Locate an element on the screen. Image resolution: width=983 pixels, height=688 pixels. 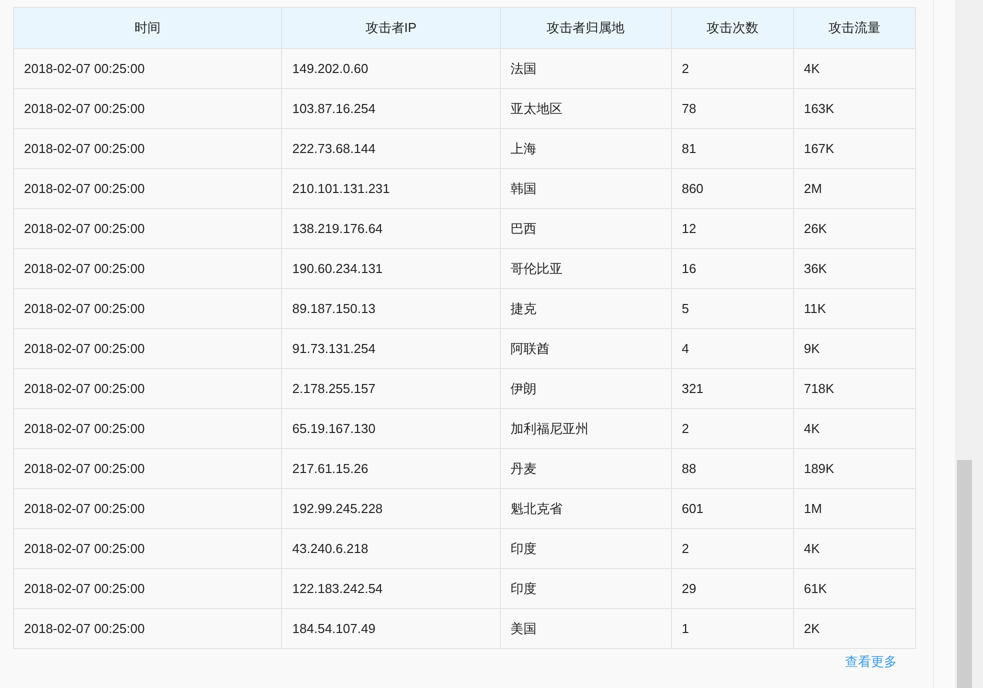
table-cell: 2K is located at coordinates (854, 628).